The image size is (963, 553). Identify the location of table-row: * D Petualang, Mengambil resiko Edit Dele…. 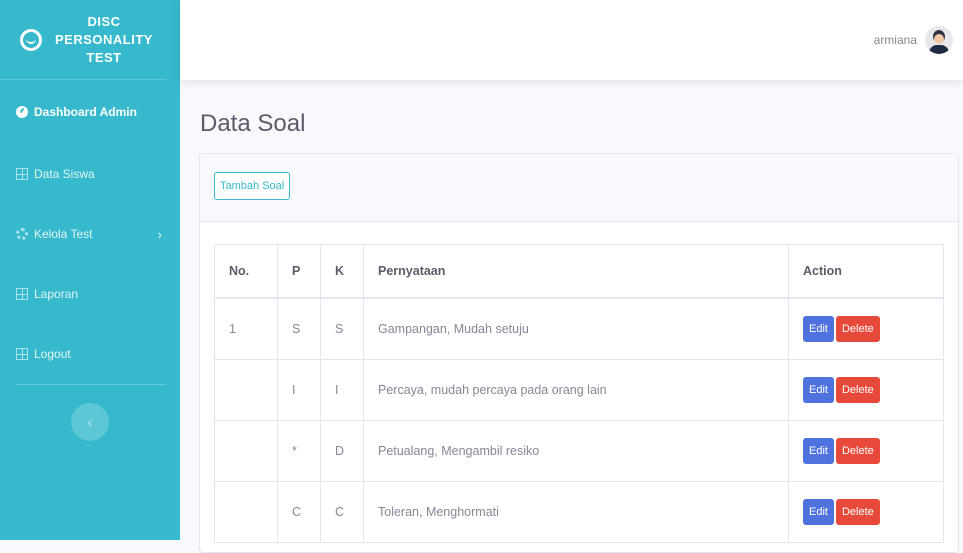
(579, 451).